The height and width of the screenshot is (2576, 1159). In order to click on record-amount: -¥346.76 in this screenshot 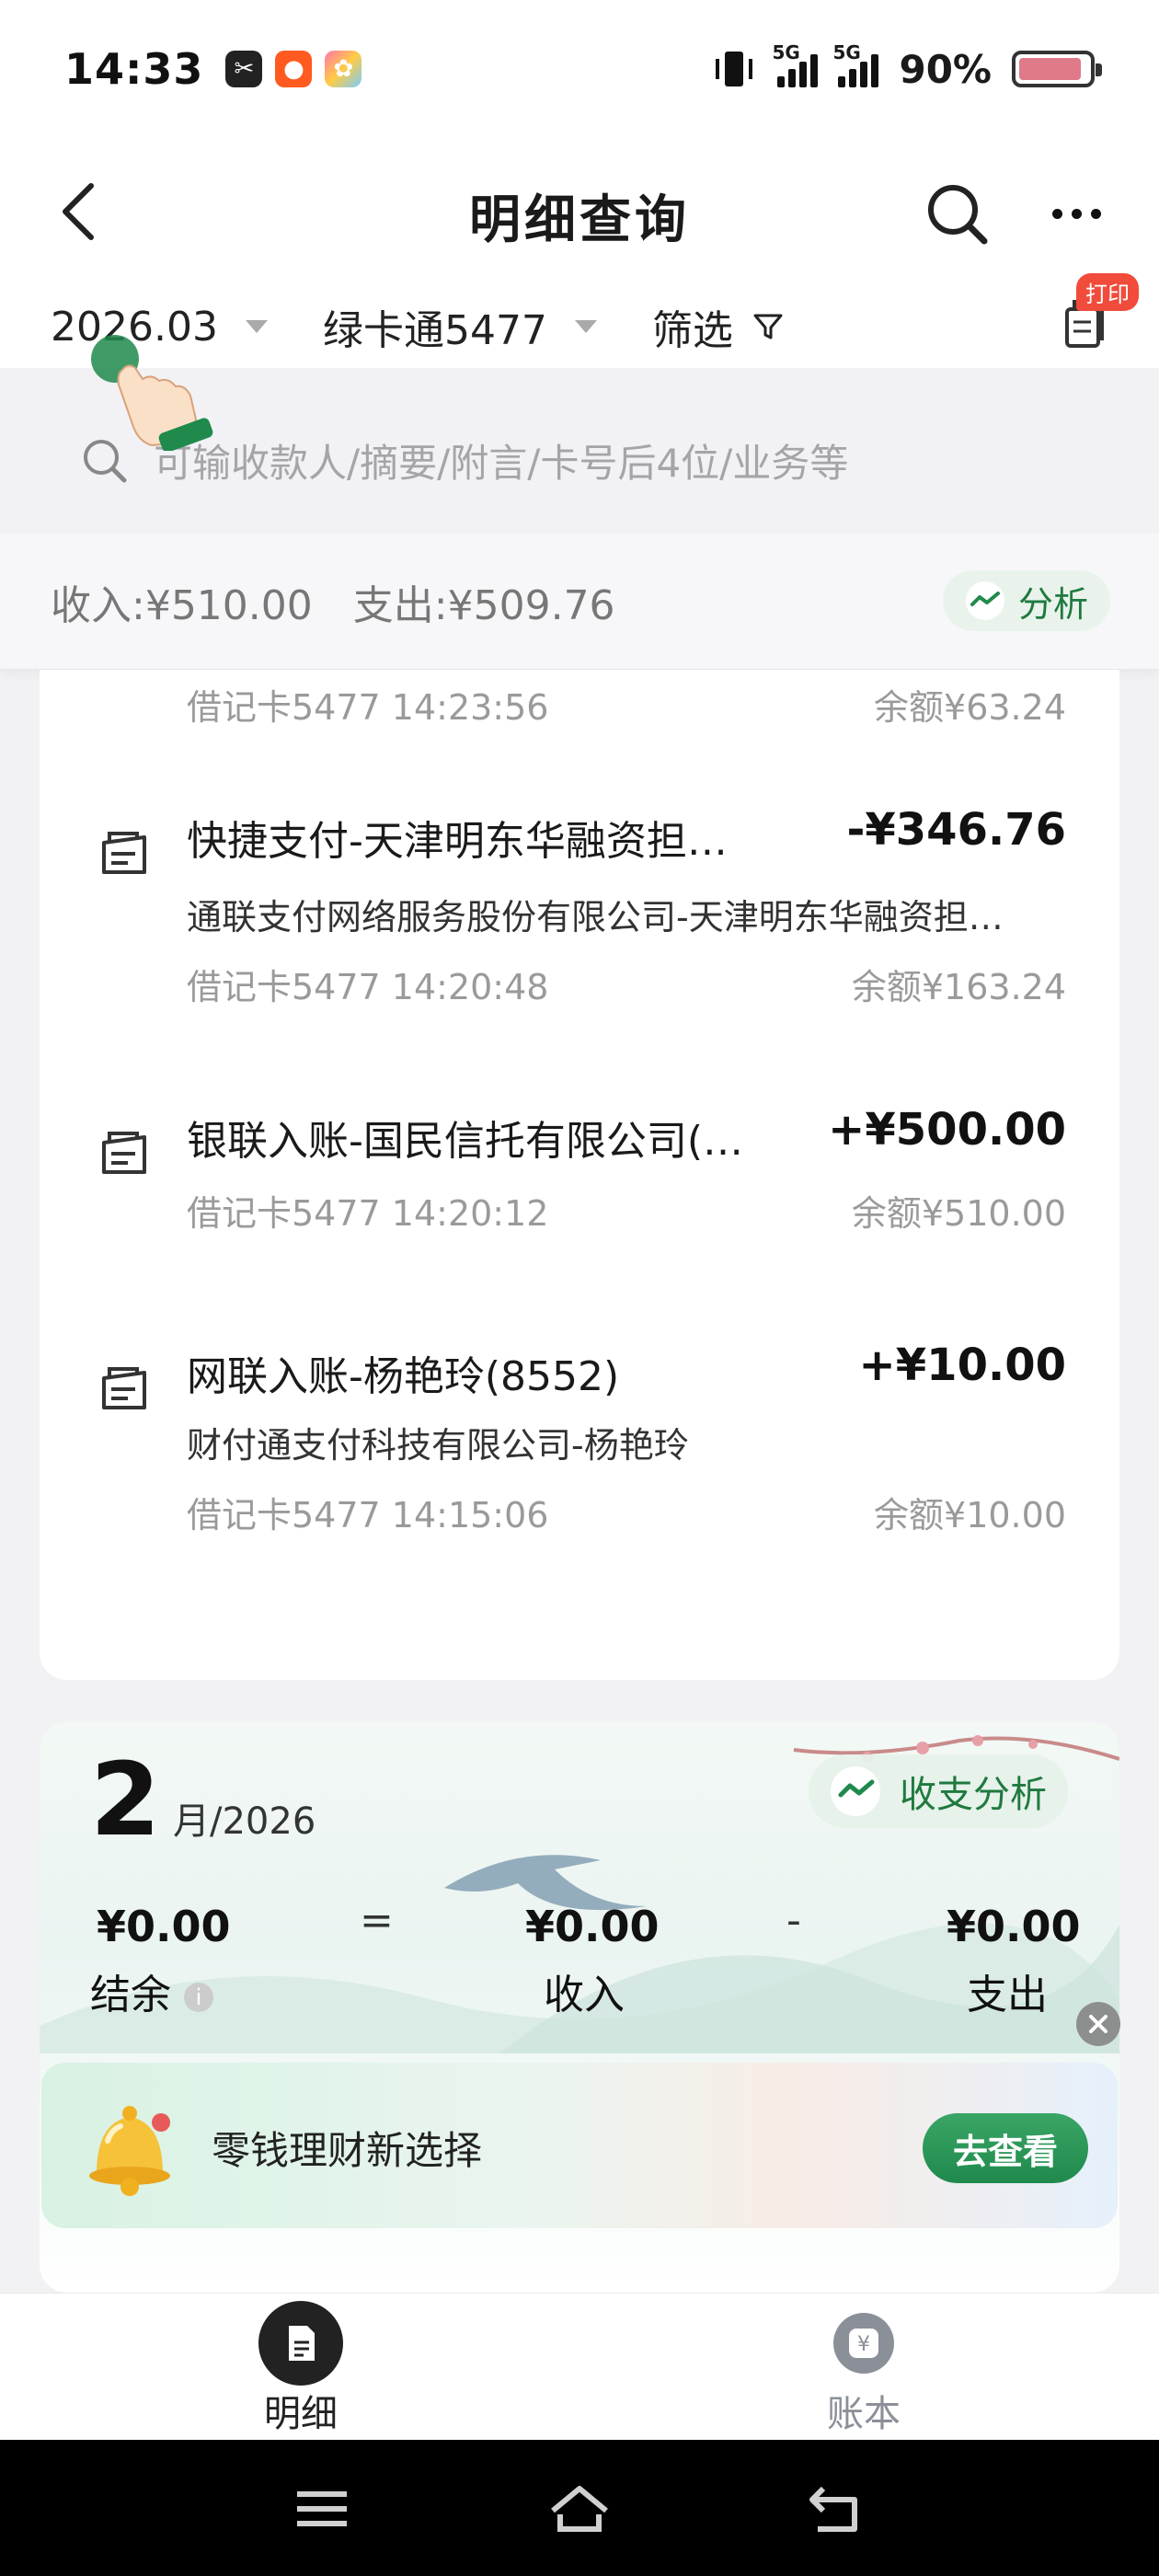, I will do `click(956, 830)`.